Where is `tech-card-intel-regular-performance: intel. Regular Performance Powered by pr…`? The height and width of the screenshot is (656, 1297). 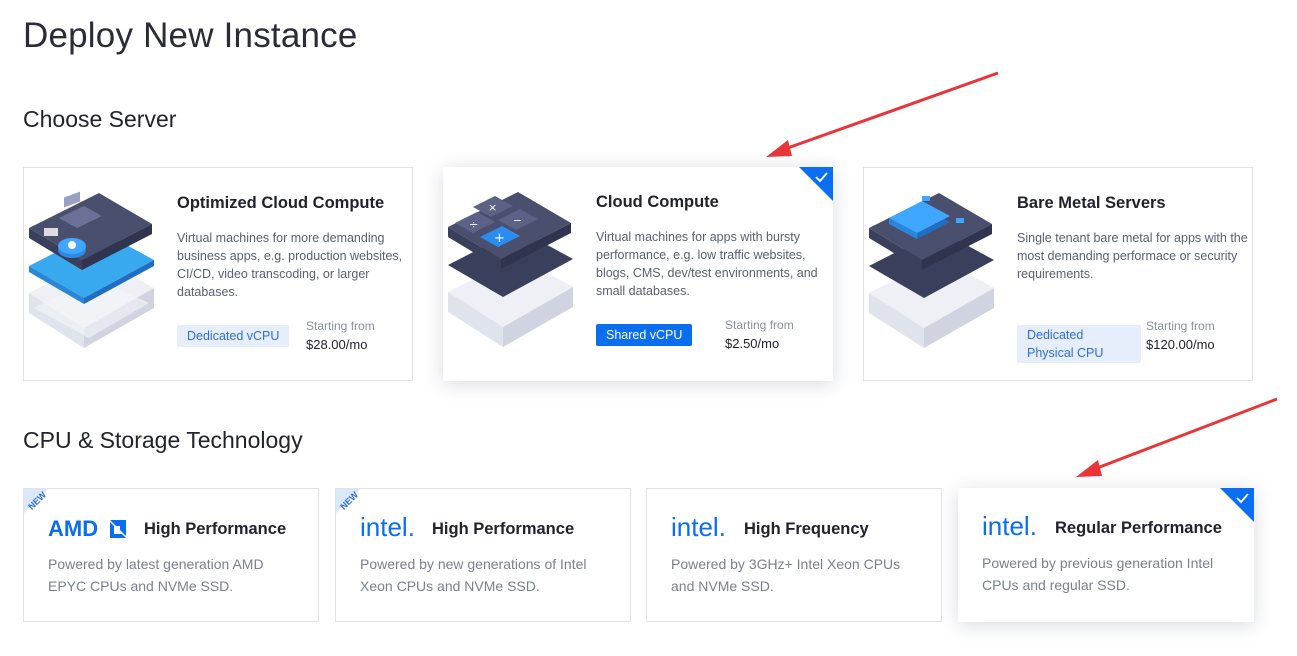
tech-card-intel-regular-performance: intel. Regular Performance Powered by pr… is located at coordinates (1106, 555).